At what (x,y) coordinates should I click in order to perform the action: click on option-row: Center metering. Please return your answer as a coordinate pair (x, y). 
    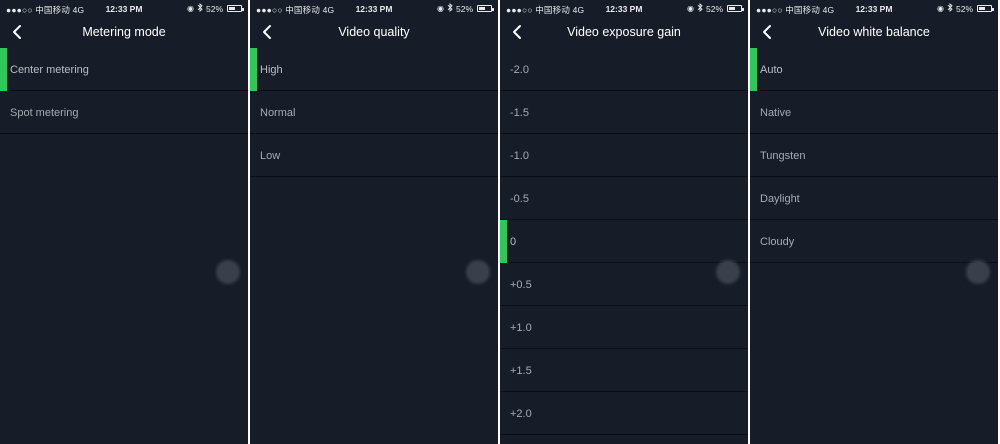
    Looking at the image, I should click on (124, 69).